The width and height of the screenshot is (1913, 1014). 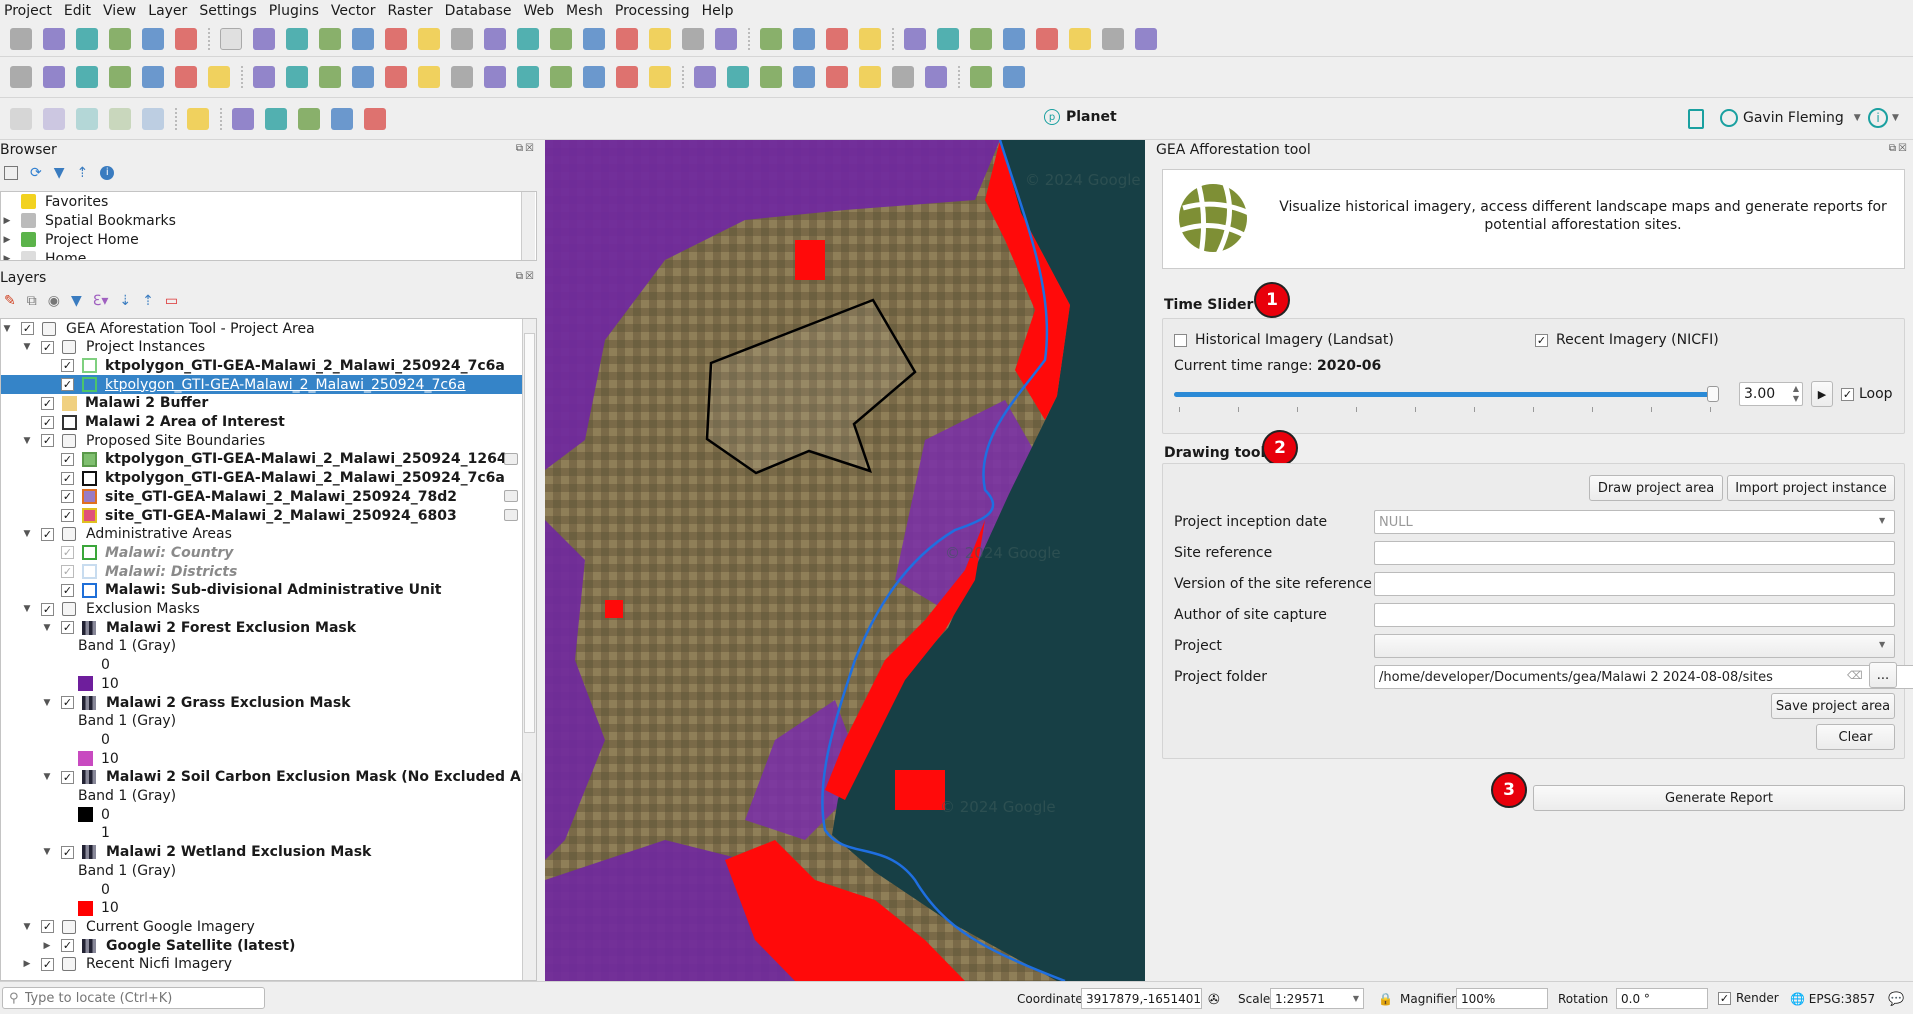 I want to click on refresh-icon: ⟳, so click(x=36, y=173).